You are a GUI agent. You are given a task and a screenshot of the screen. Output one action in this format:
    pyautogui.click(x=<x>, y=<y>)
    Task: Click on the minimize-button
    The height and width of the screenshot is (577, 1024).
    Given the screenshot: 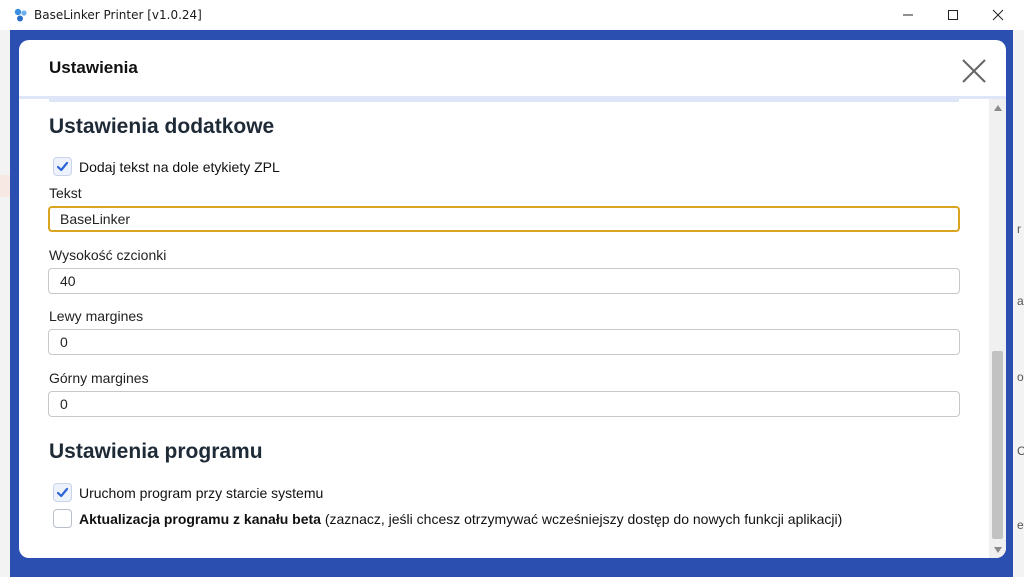 What is the action you would take?
    pyautogui.click(x=908, y=15)
    